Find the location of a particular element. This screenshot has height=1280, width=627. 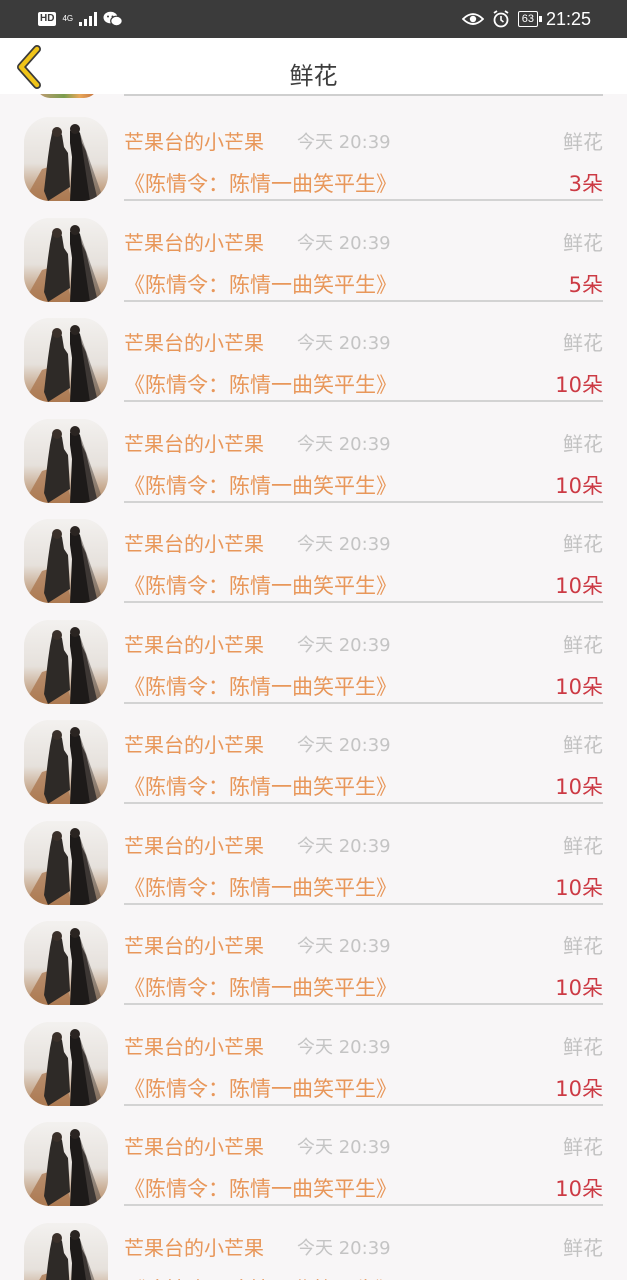

battery-level: 63 is located at coordinates (530, 19).